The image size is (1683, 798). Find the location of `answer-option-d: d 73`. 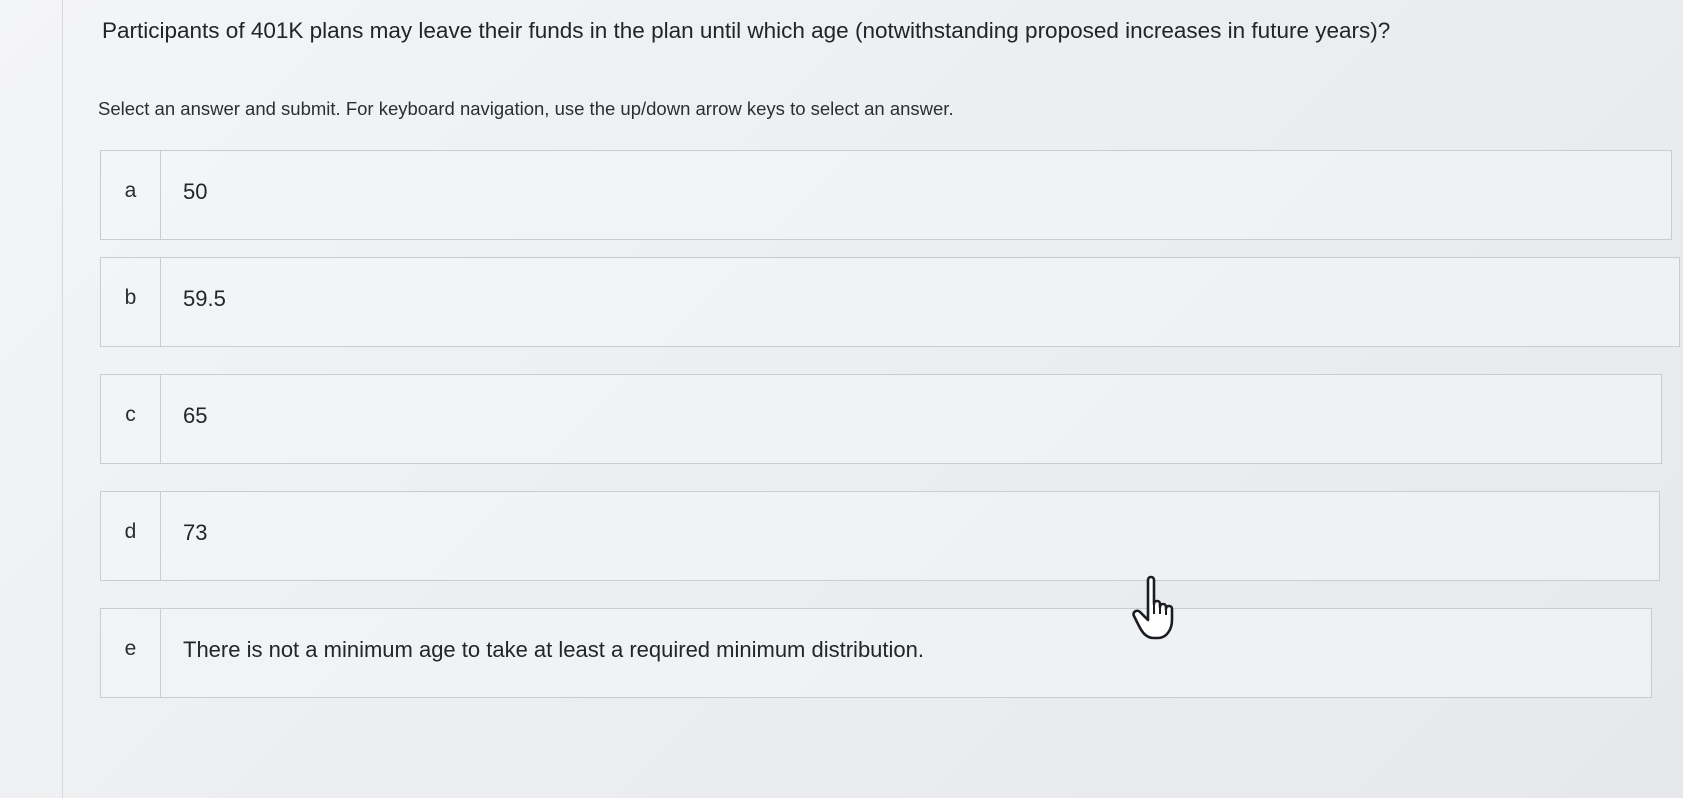

answer-option-d: d 73 is located at coordinates (880, 536).